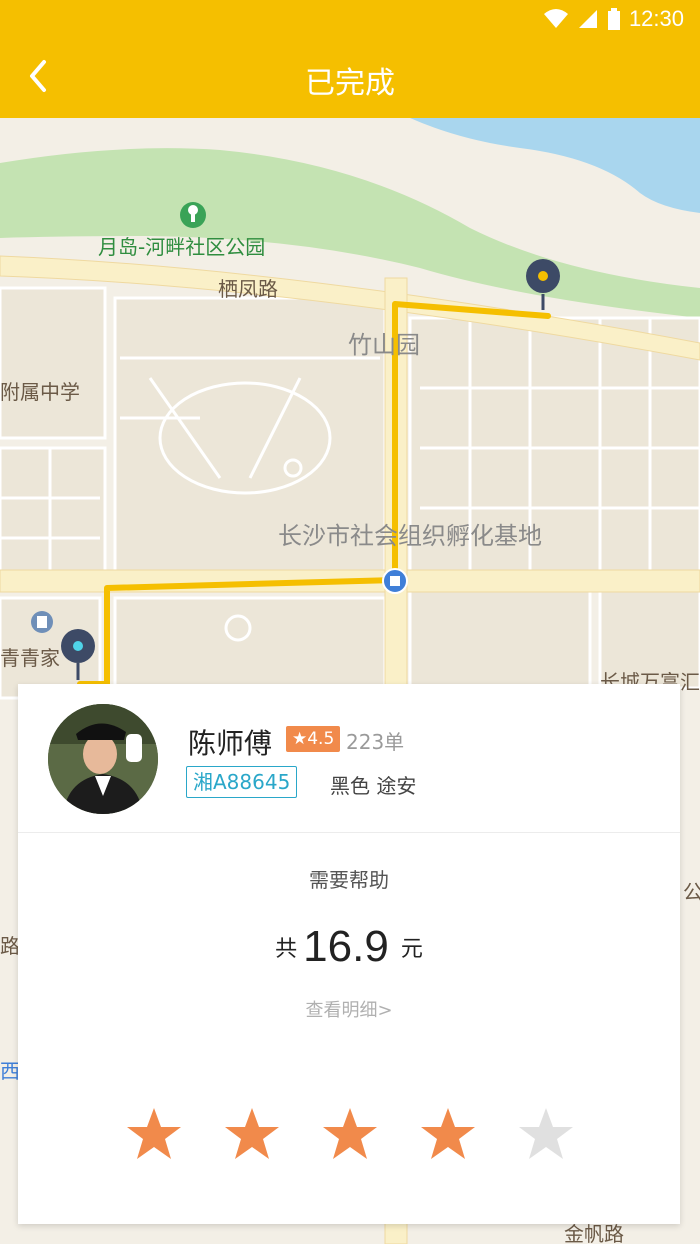 This screenshot has height=1244, width=700. Describe the element at coordinates (395, 581) in the screenshot. I see `bus-stop-icon` at that location.